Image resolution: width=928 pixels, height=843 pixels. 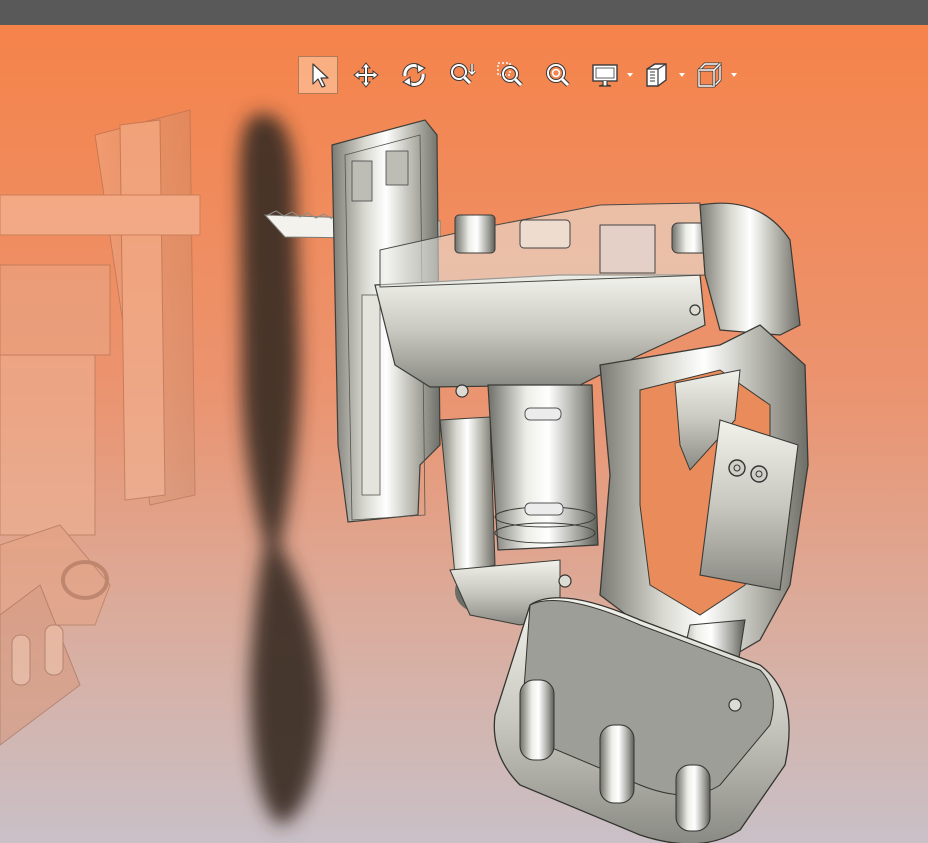 I want to click on monitor-icon, so click(x=605, y=75).